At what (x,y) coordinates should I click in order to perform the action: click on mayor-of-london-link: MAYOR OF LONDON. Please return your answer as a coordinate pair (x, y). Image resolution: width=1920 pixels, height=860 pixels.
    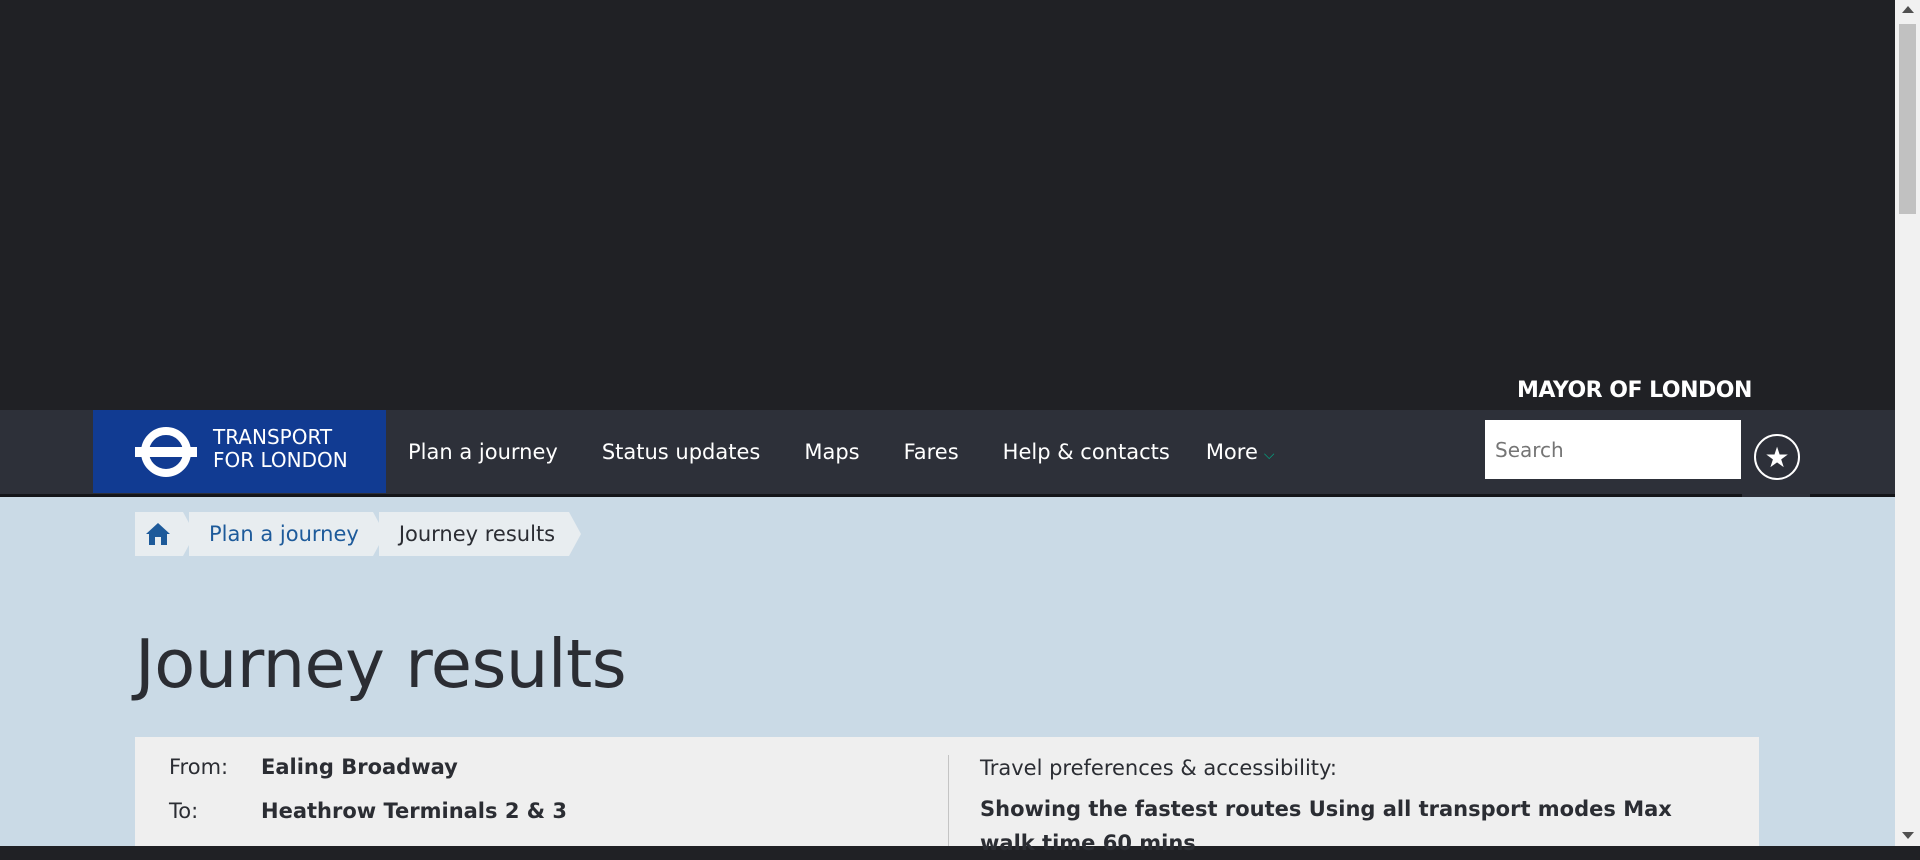
    Looking at the image, I should click on (1634, 390).